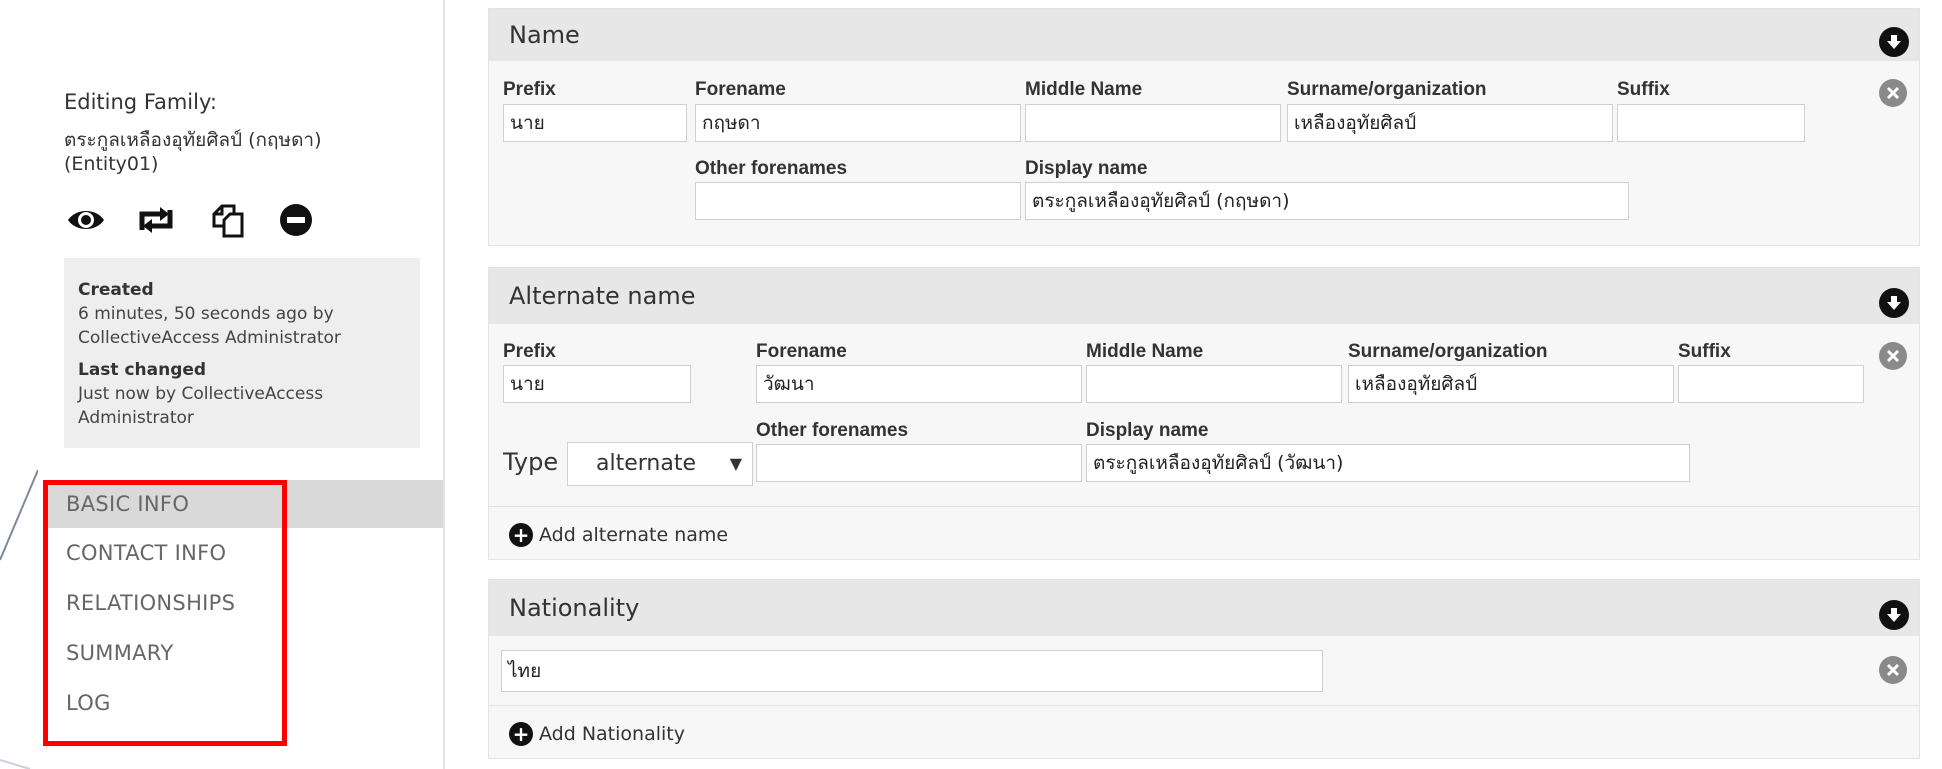 The image size is (1942, 769). I want to click on bundle-header: Name, so click(1204, 35).